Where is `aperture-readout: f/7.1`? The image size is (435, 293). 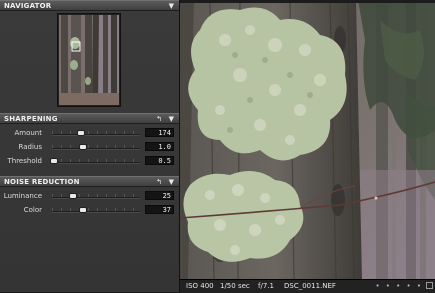
aperture-readout: f/7.1 is located at coordinates (266, 286).